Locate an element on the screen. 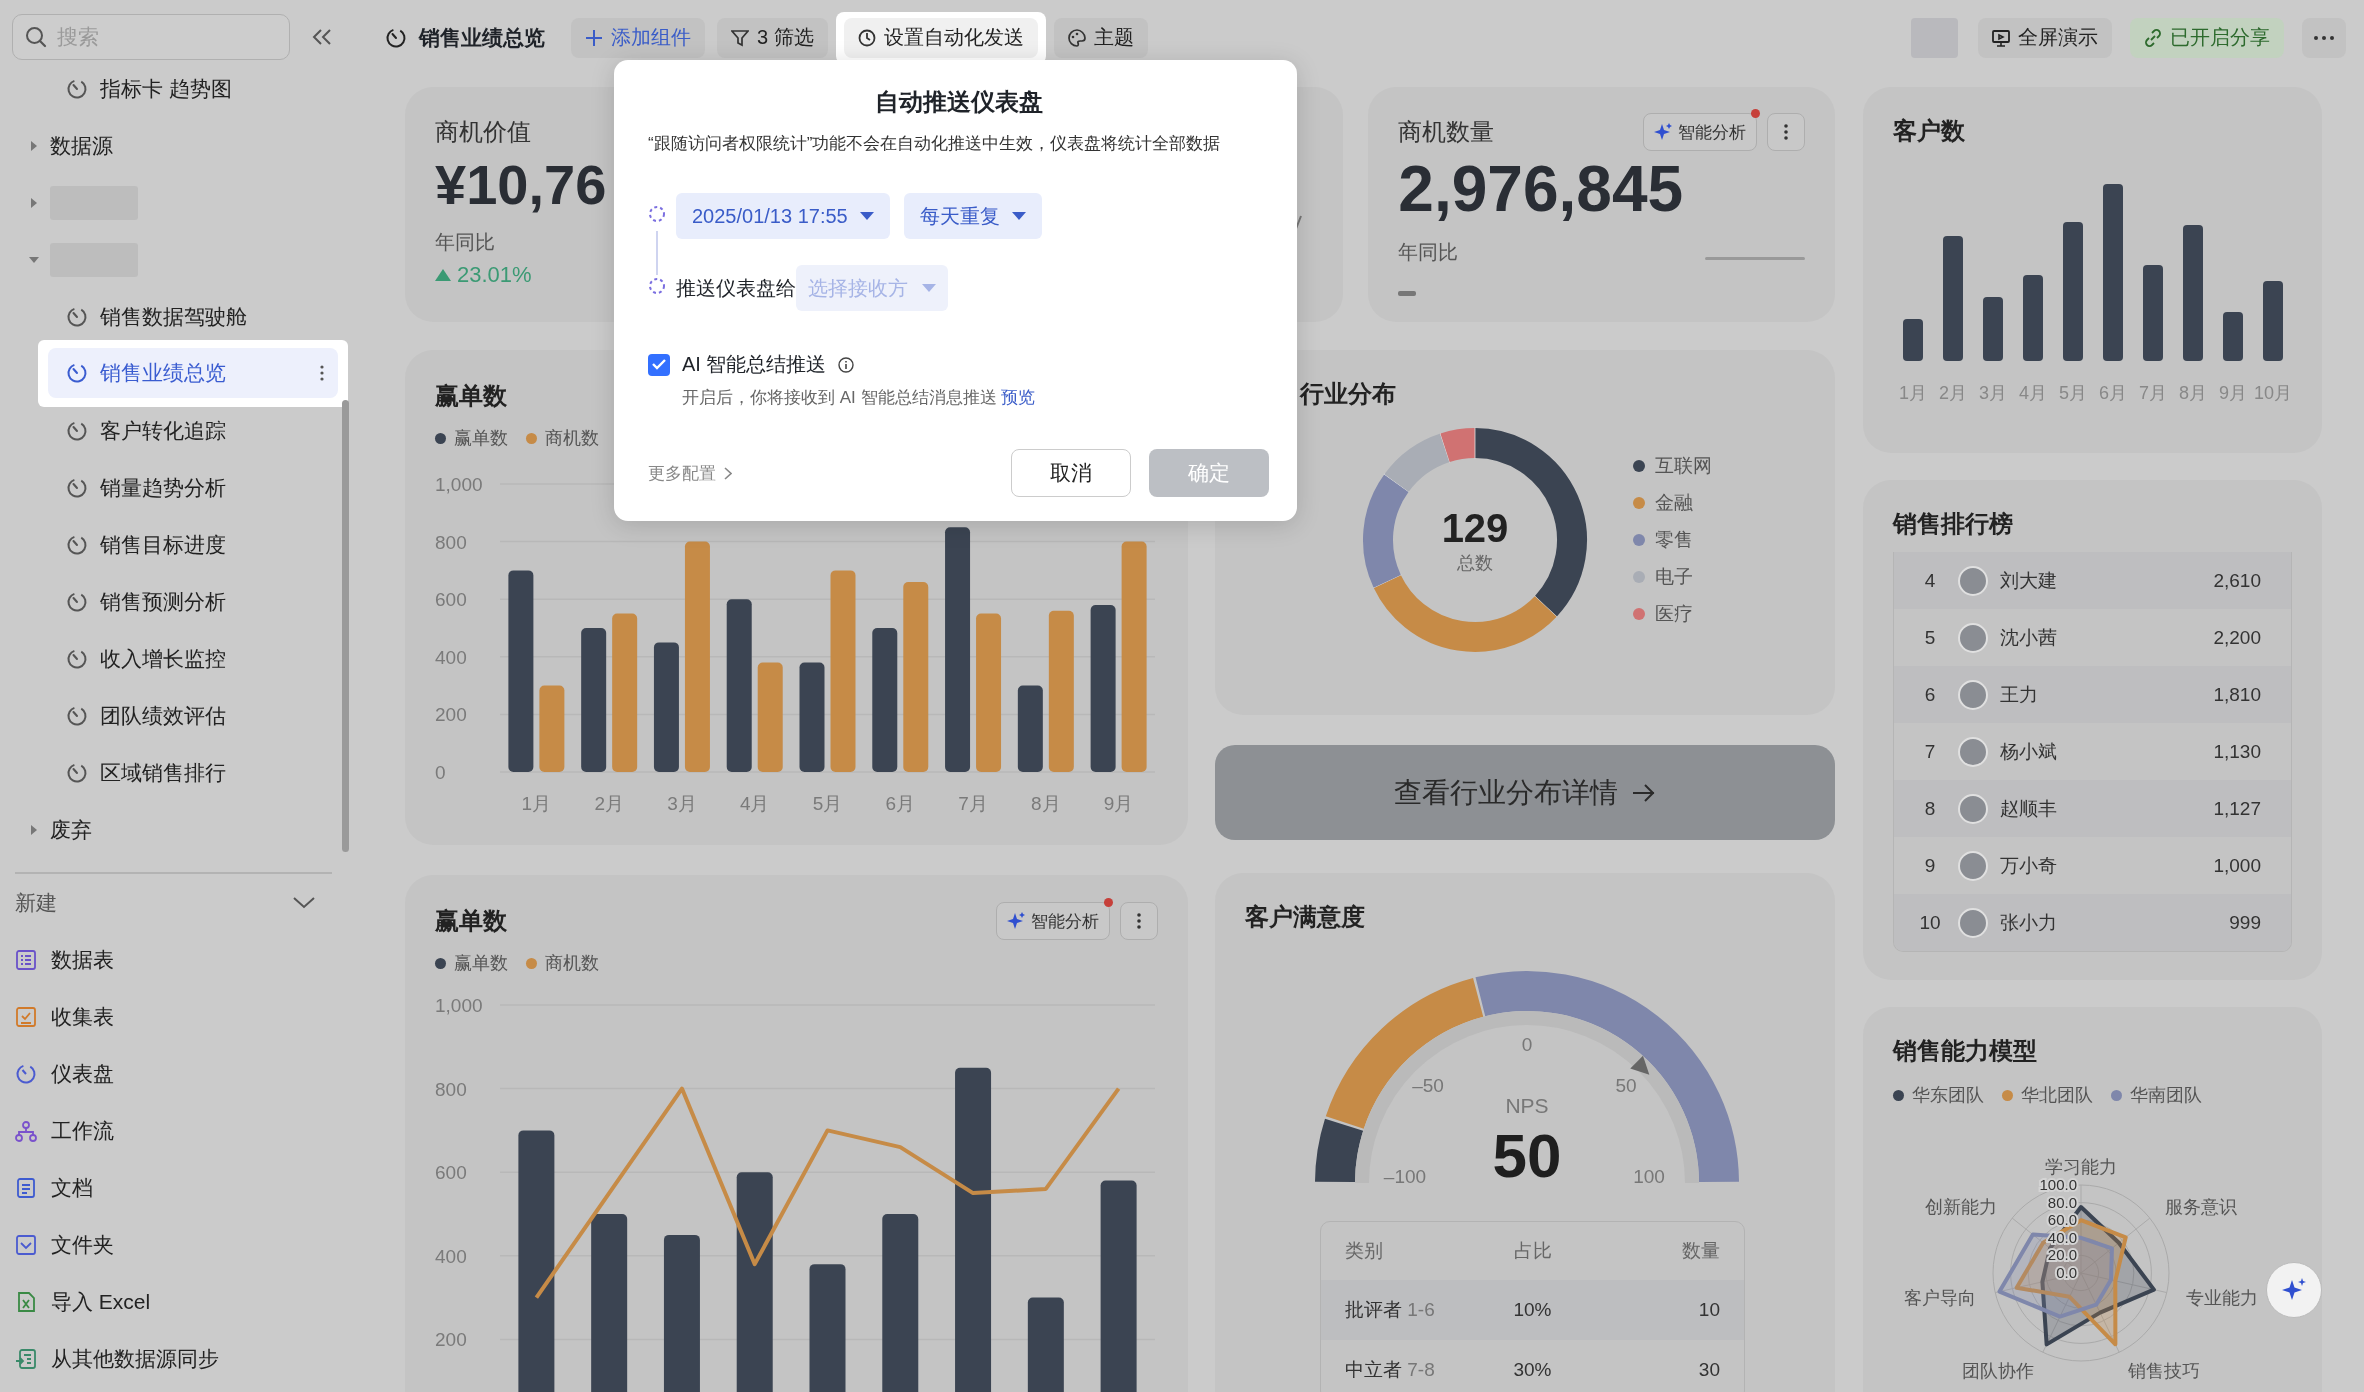 The height and width of the screenshot is (1392, 2364). menu-item: 文件夹 is located at coordinates (175, 1244).